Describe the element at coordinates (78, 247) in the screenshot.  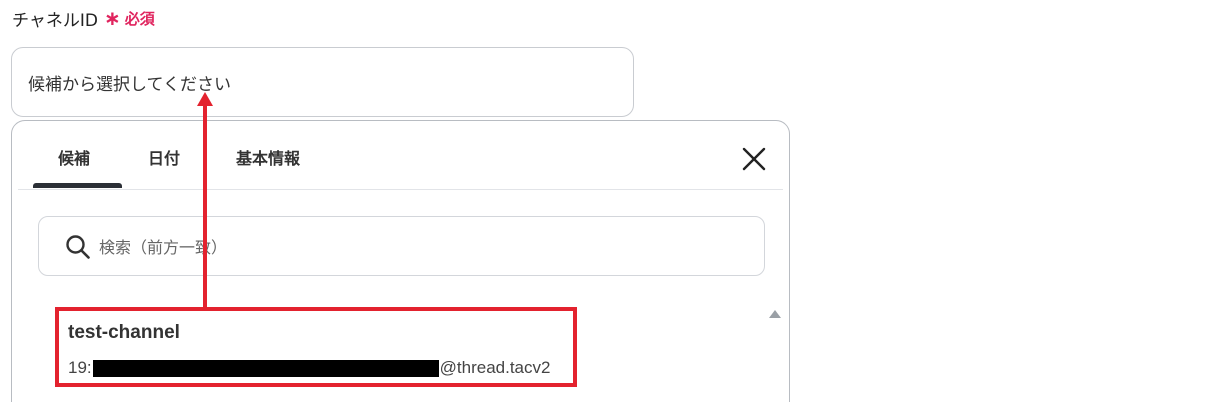
I see `search-icon` at that location.